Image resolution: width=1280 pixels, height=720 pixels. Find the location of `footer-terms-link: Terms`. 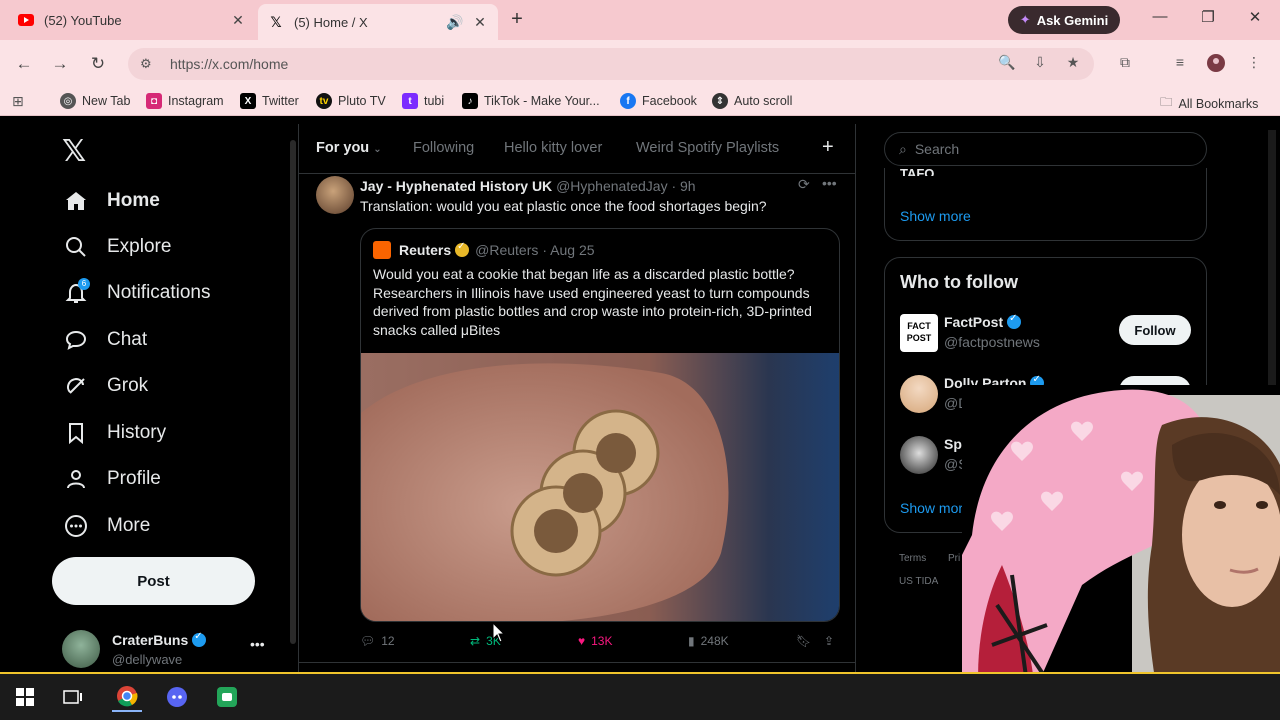

footer-terms-link: Terms is located at coordinates (912, 558).